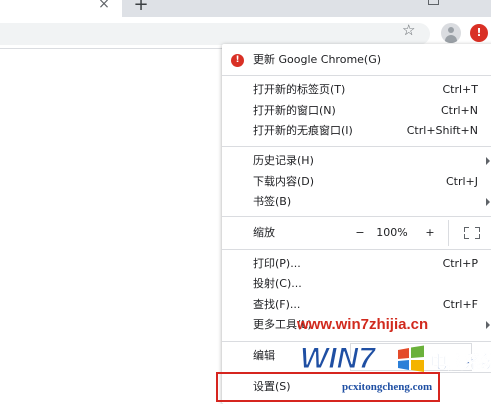 Image resolution: width=491 pixels, height=404 pixels. Describe the element at coordinates (264, 355) in the screenshot. I see `menu-item-label: 编辑` at that location.